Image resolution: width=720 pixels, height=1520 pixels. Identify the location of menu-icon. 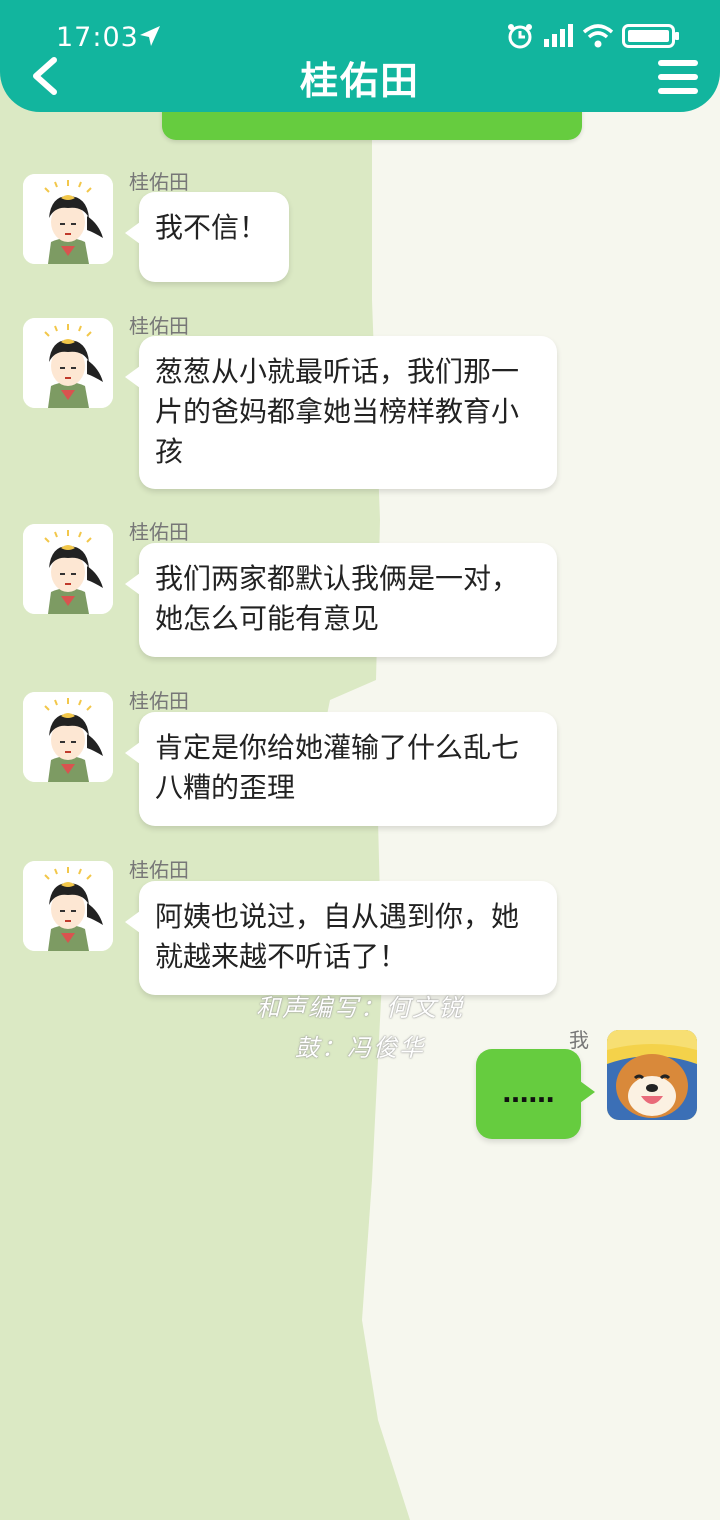
(678, 77).